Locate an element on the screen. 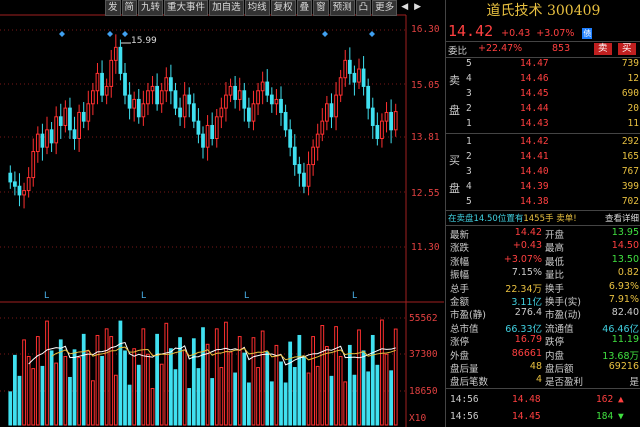 The image size is (640, 427). notice-text: 在卖盘14.50位置有 is located at coordinates (486, 219).